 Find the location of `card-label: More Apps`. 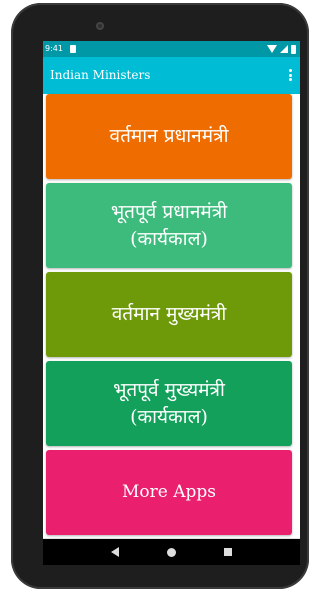

card-label: More Apps is located at coordinates (169, 492).